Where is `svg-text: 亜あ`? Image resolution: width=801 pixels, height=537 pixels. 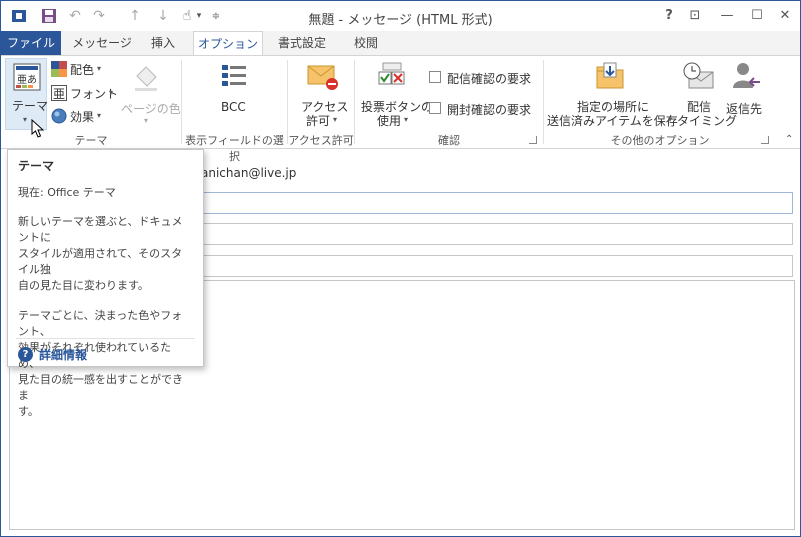 svg-text: 亜あ is located at coordinates (27, 80).